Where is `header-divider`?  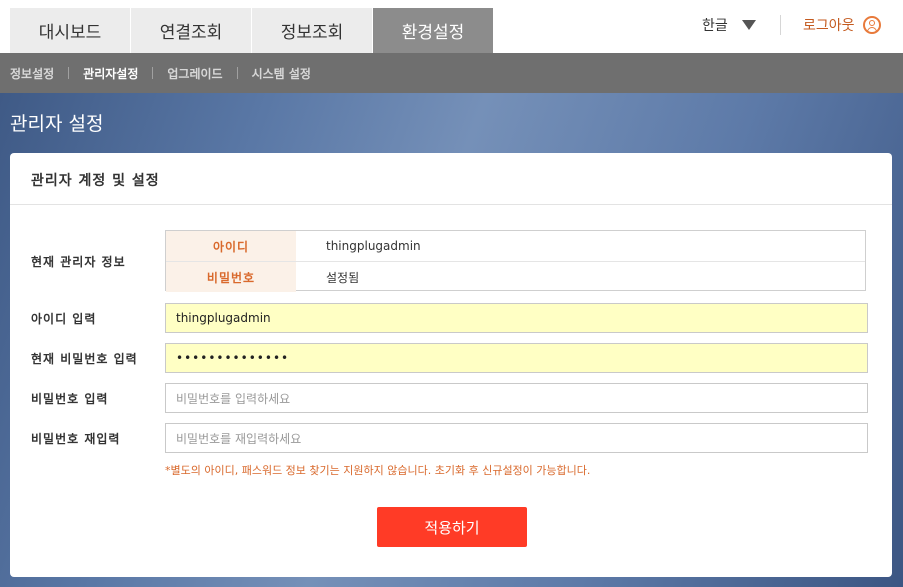 header-divider is located at coordinates (780, 25).